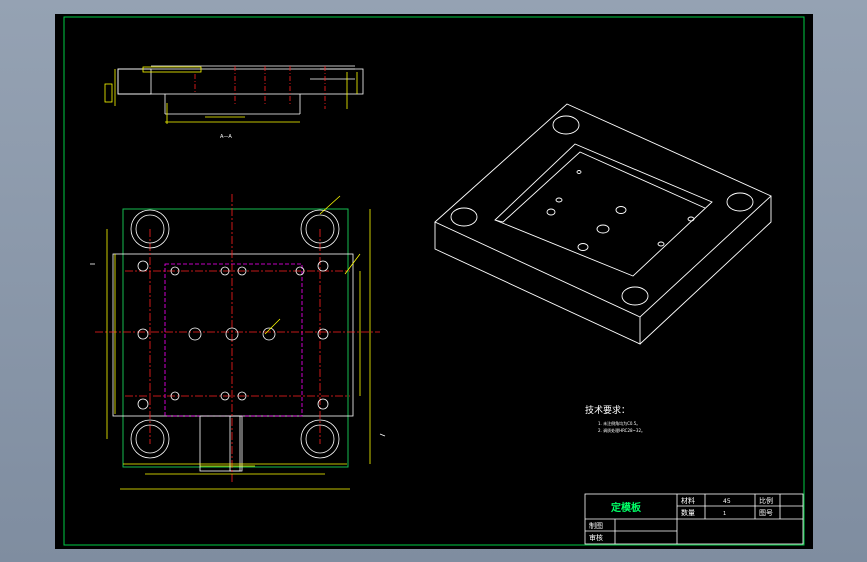 Image resolution: width=867 pixels, height=562 pixels. Describe the element at coordinates (724, 514) in the screenshot. I see `quantity-value: 1` at that location.